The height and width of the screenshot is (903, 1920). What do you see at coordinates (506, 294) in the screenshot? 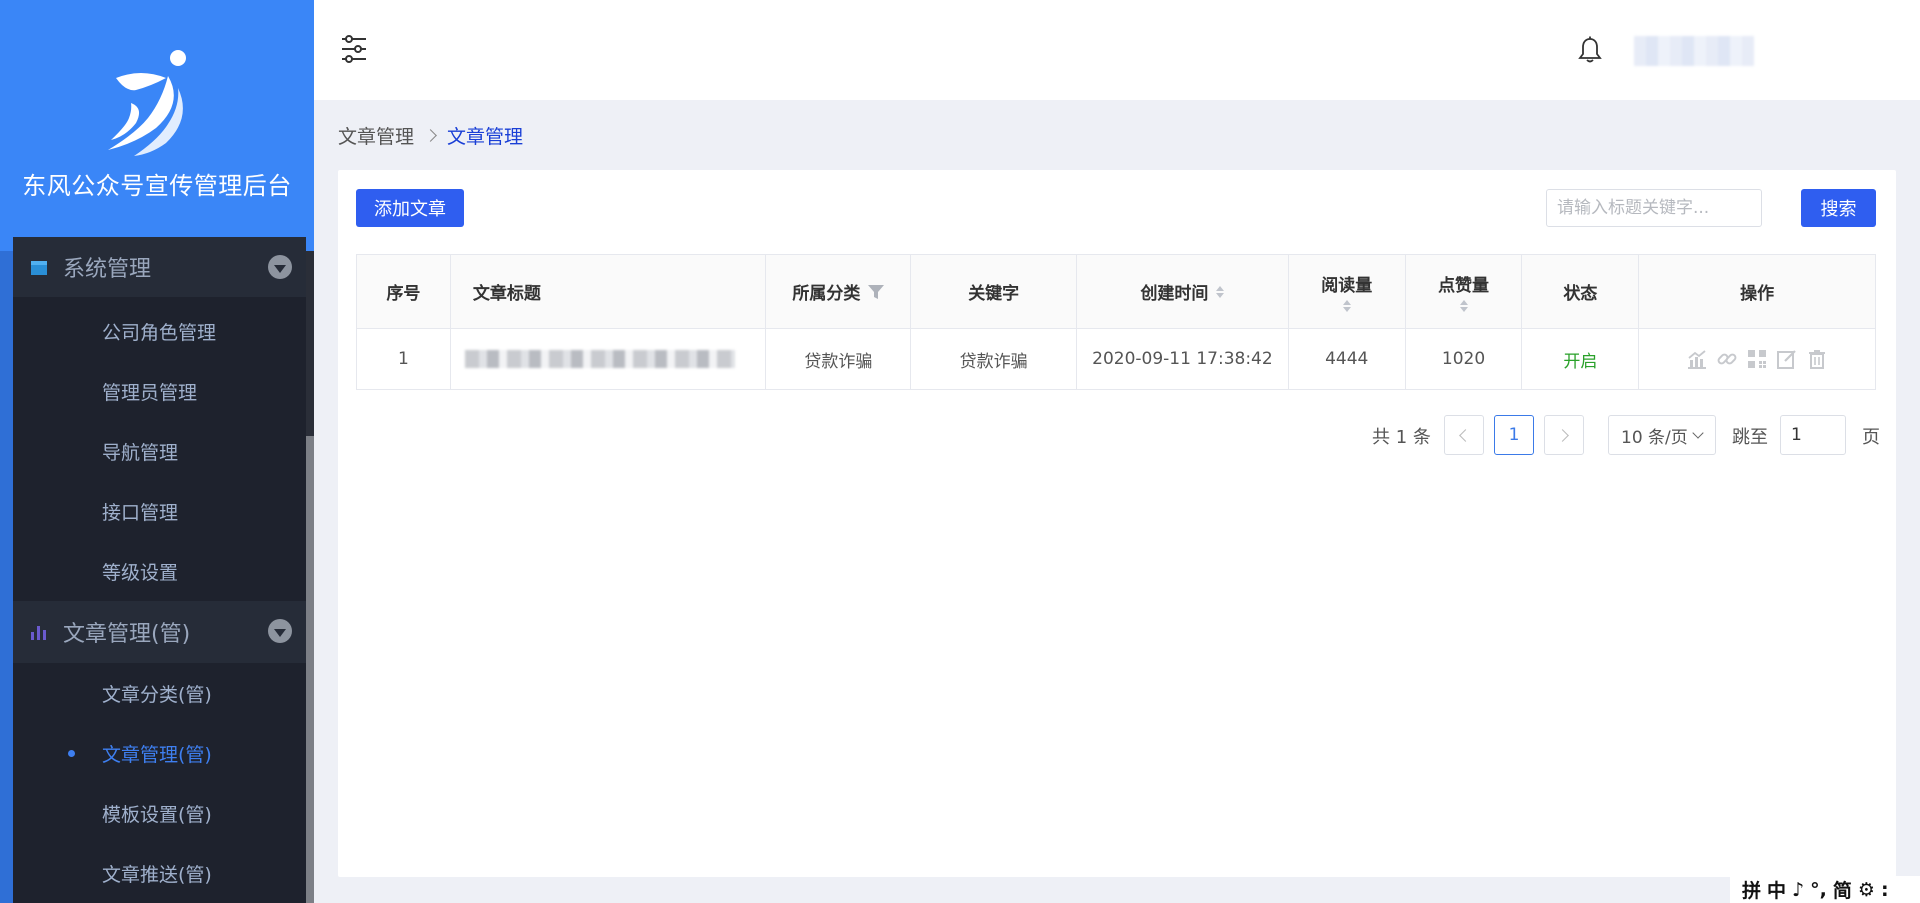
I see `col-title-label: 文章标题` at bounding box center [506, 294].